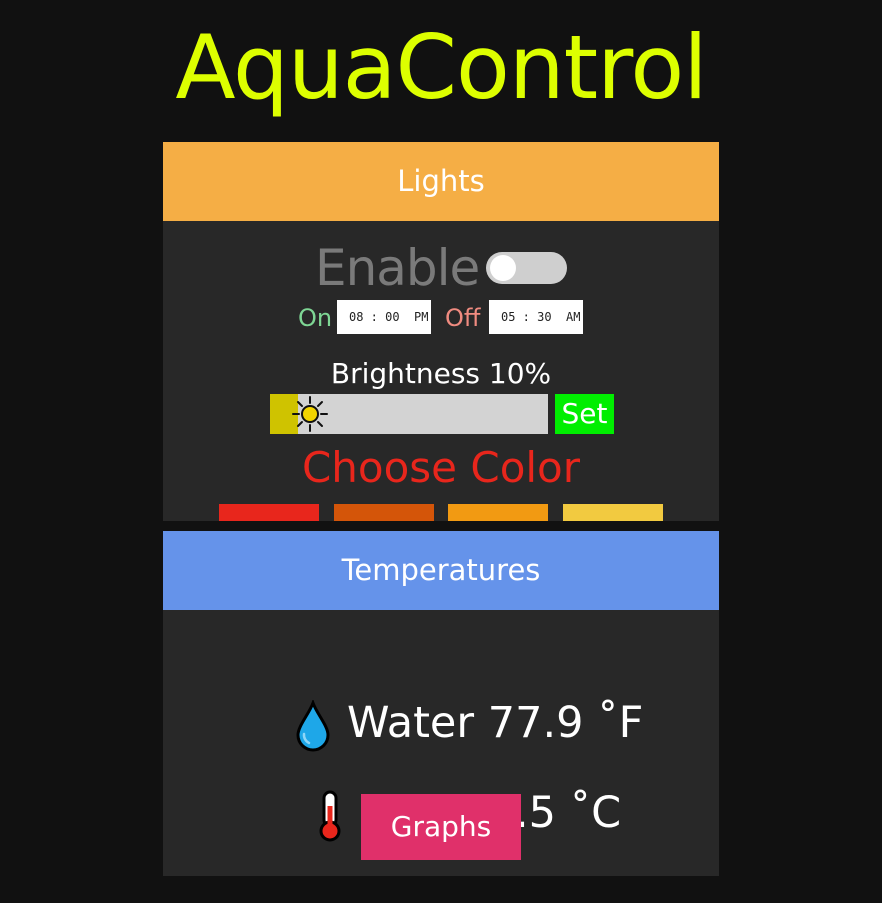  What do you see at coordinates (498, 512) in the screenshot?
I see `color-swatch-amber` at bounding box center [498, 512].